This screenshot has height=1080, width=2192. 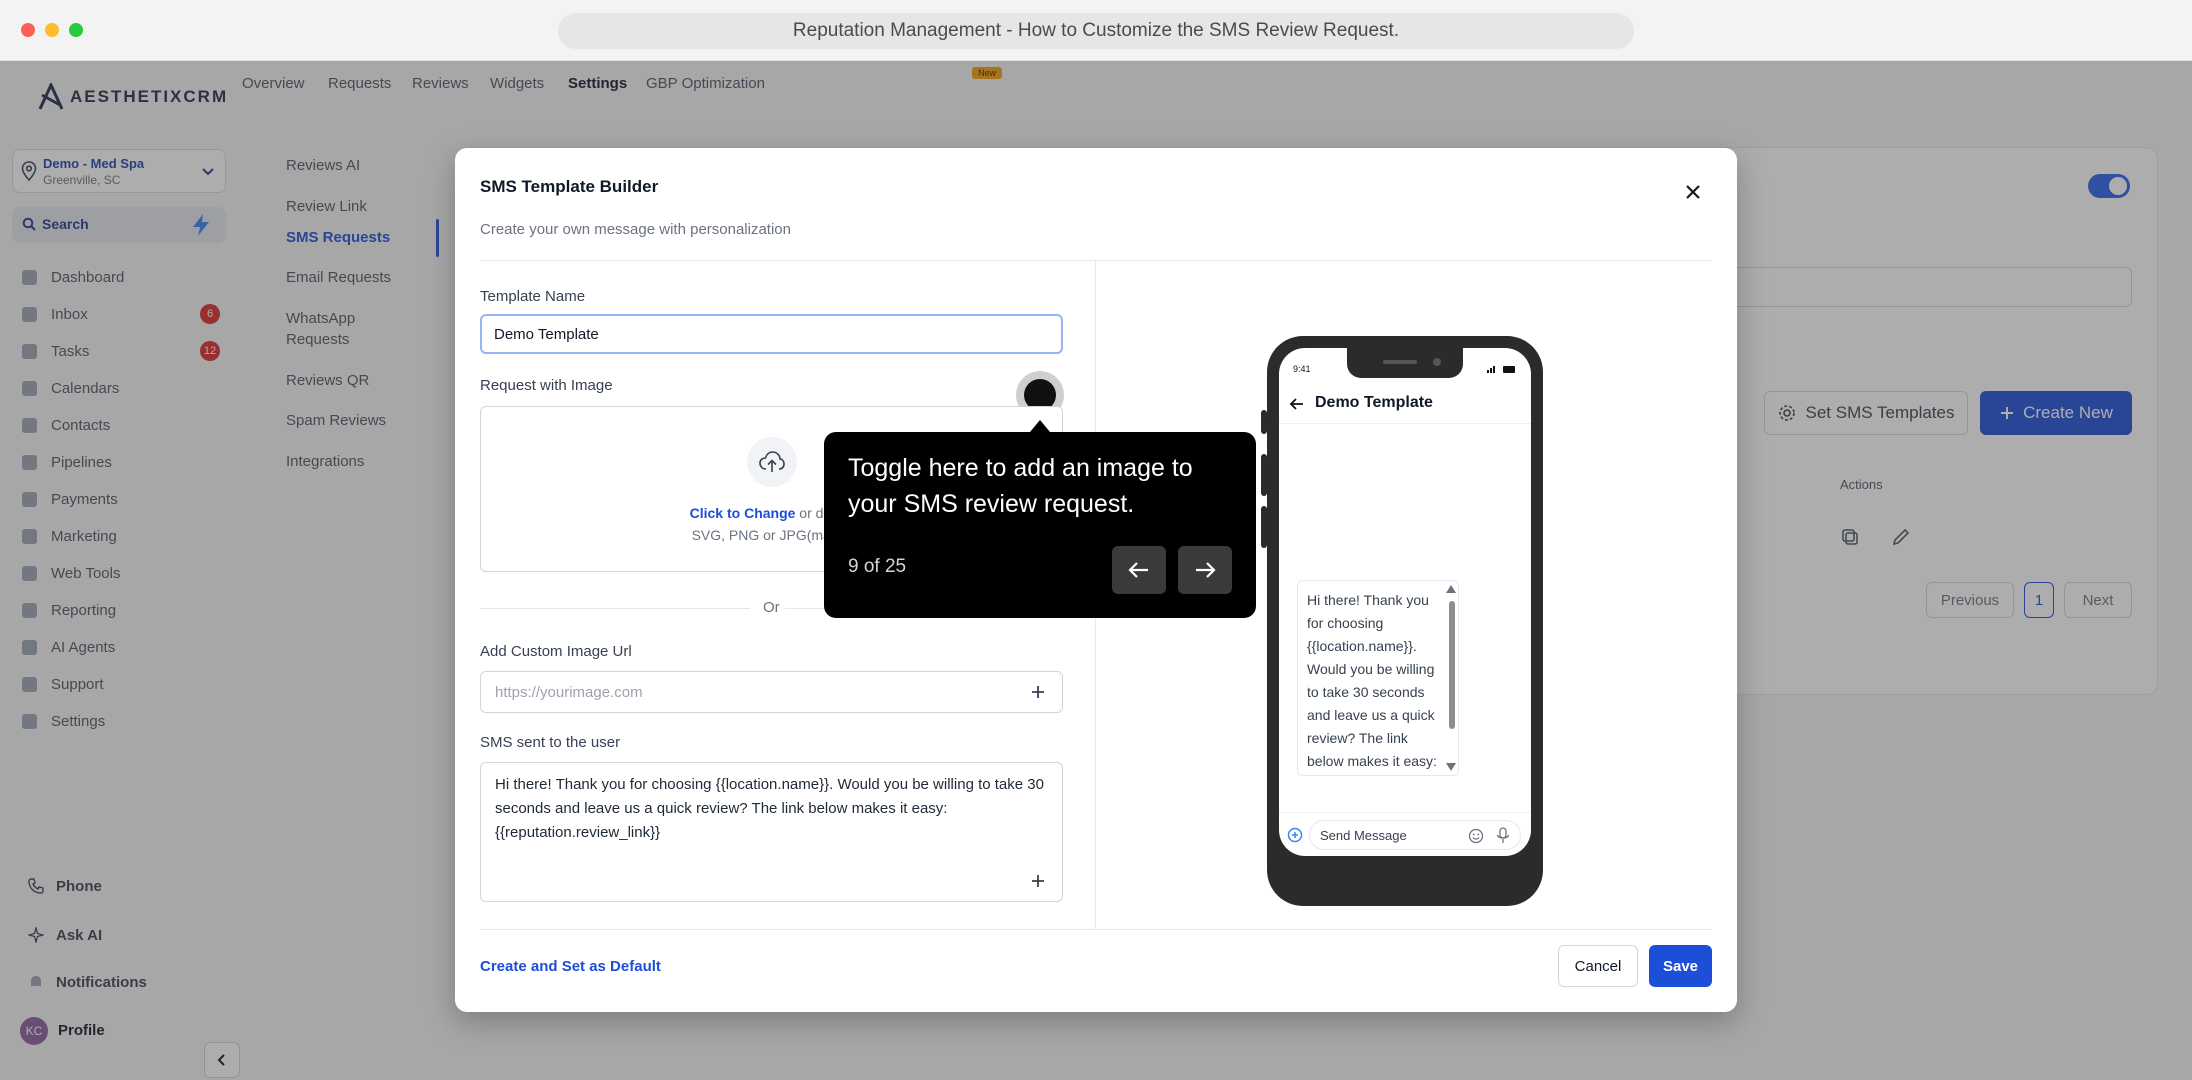 What do you see at coordinates (772, 462) in the screenshot?
I see `upload-cloud-icon` at bounding box center [772, 462].